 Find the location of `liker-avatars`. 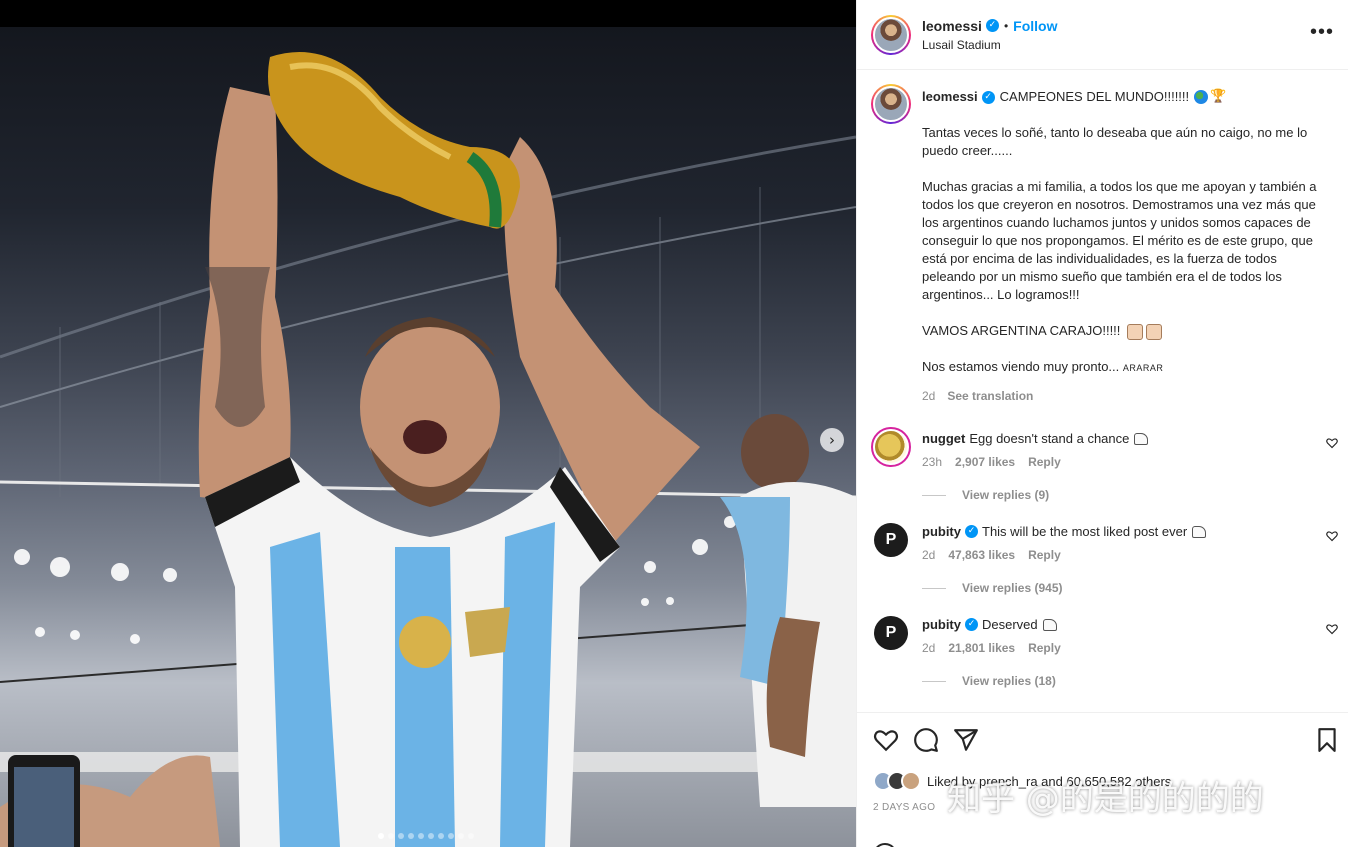

liker-avatars is located at coordinates (897, 781).